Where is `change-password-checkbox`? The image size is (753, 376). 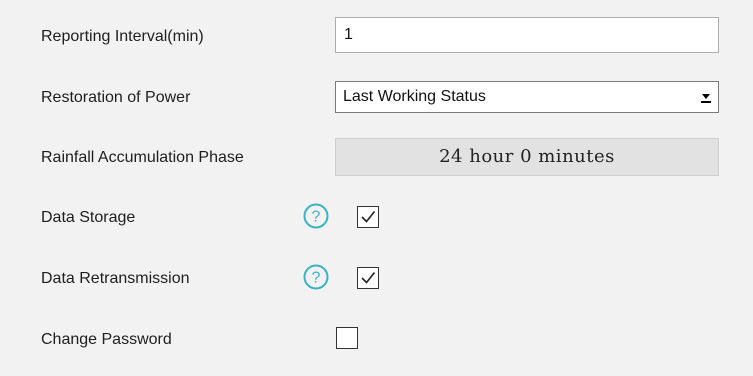 change-password-checkbox is located at coordinates (347, 338).